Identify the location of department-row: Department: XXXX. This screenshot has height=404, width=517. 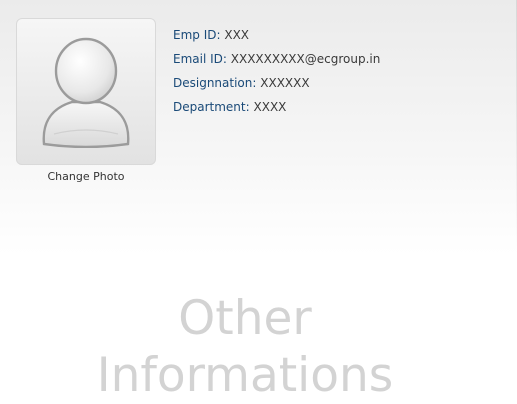
(276, 107).